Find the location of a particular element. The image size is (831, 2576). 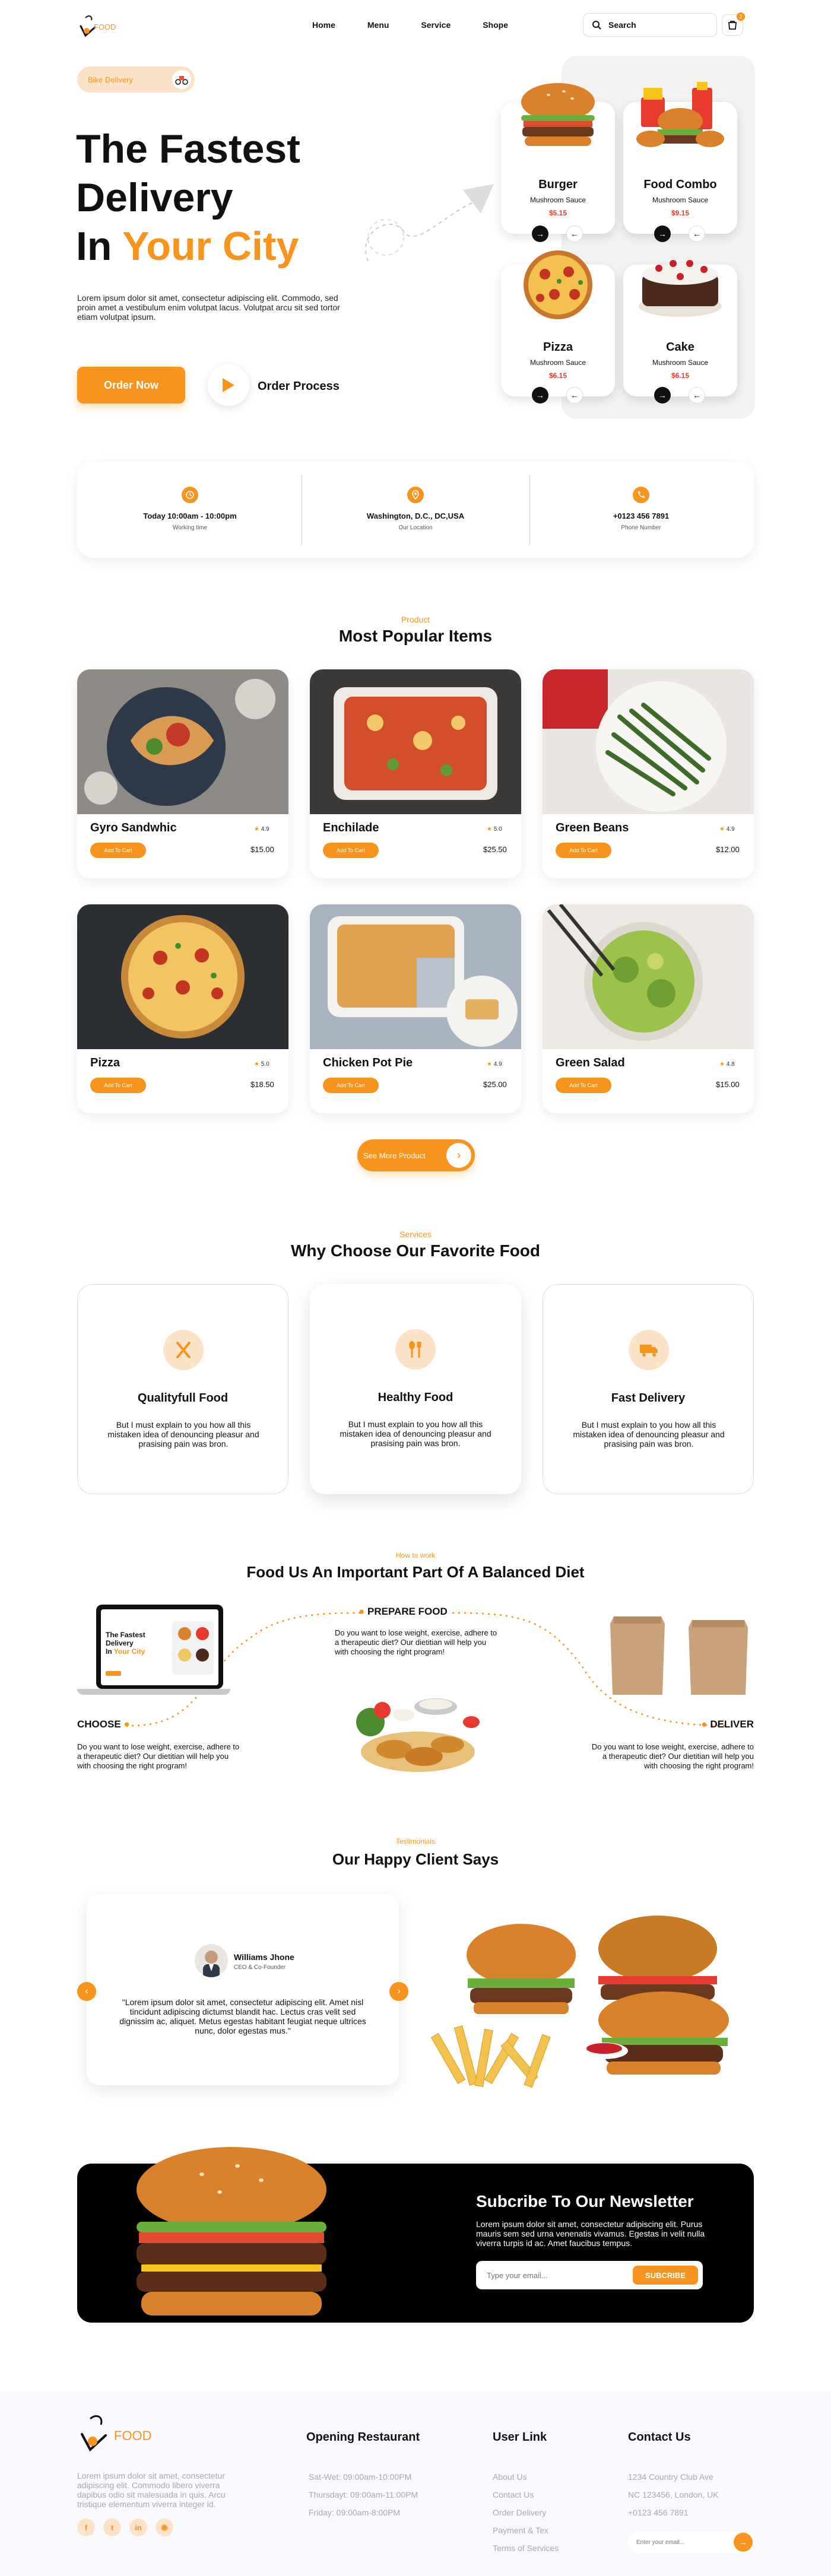

nav-home: Home is located at coordinates (323, 25).